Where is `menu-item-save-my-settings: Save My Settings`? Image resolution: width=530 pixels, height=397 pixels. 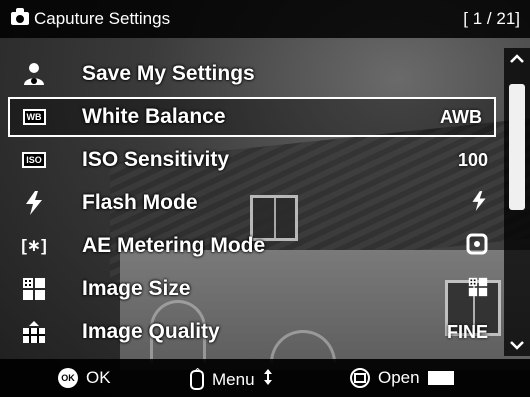 menu-item-save-my-settings: Save My Settings is located at coordinates (255, 74).